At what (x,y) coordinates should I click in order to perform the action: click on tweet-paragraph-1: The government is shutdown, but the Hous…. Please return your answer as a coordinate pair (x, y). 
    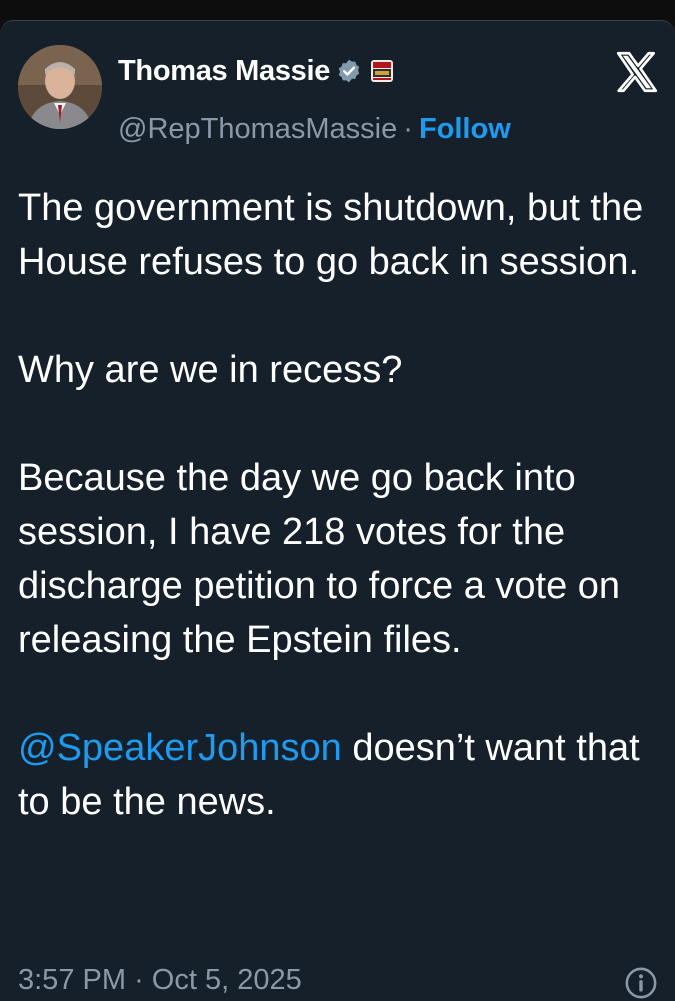
    Looking at the image, I should click on (331, 235).